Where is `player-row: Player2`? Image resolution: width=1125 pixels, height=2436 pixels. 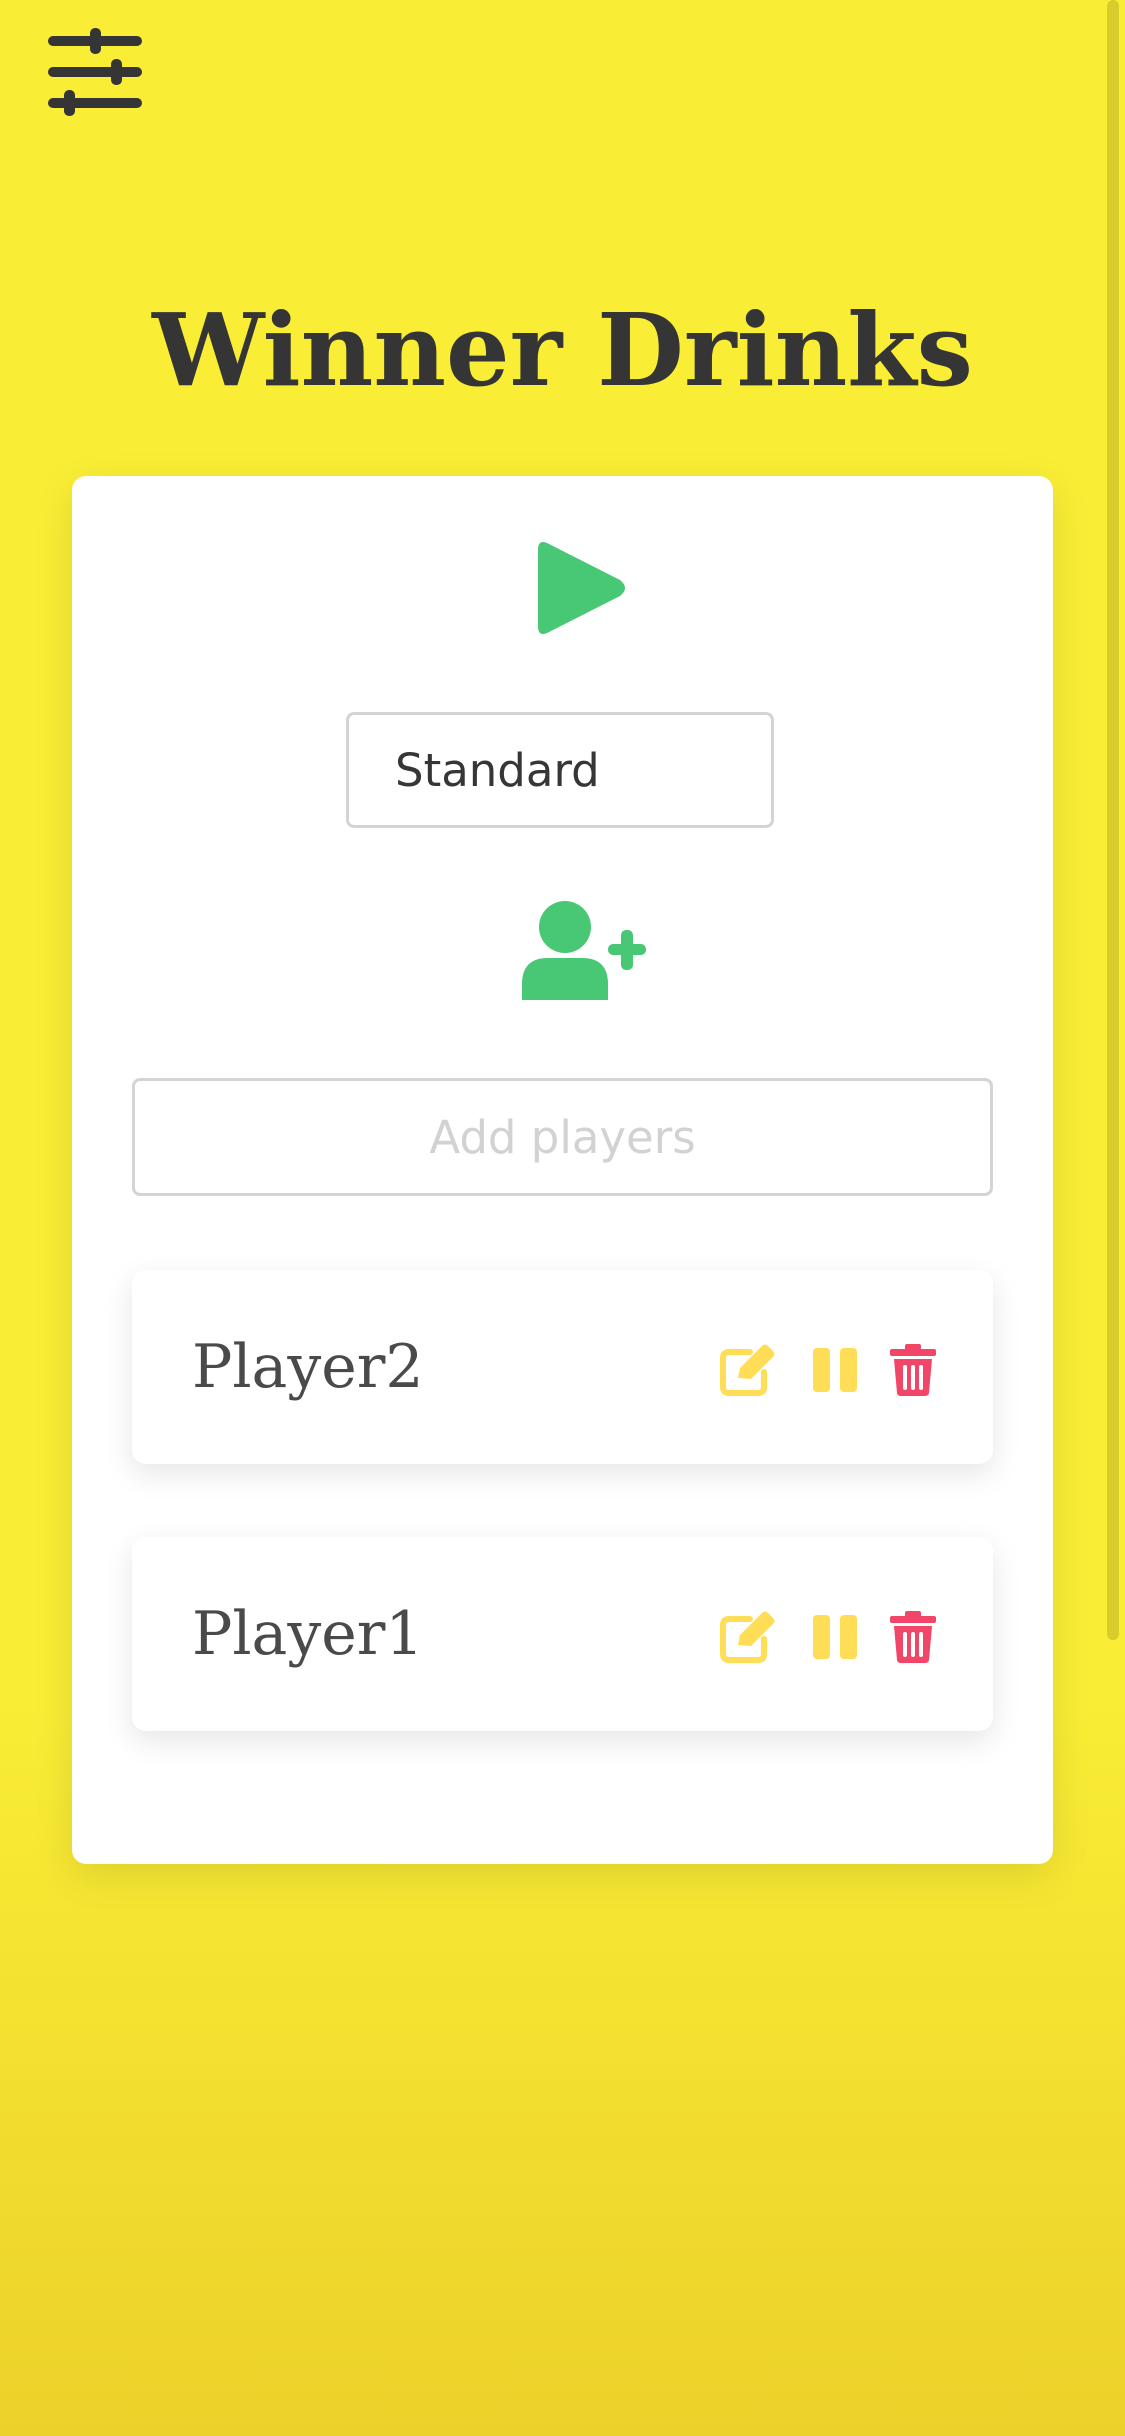 player-row: Player2 is located at coordinates (562, 1367).